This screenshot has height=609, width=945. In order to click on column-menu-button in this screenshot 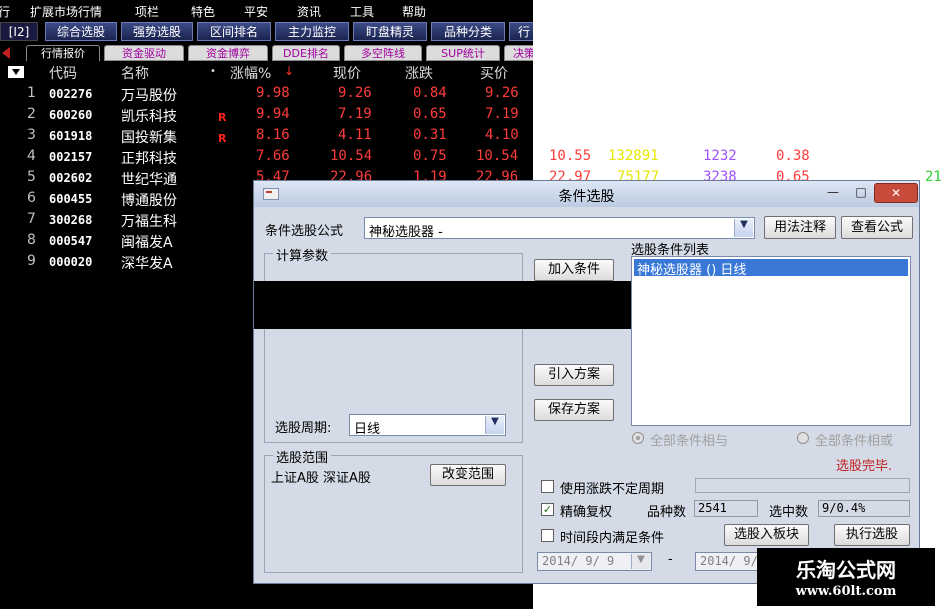, I will do `click(16, 72)`.